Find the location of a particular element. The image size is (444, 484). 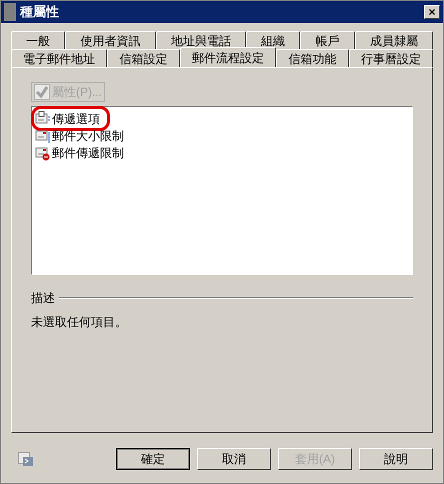

console-icon is located at coordinates (26, 459).